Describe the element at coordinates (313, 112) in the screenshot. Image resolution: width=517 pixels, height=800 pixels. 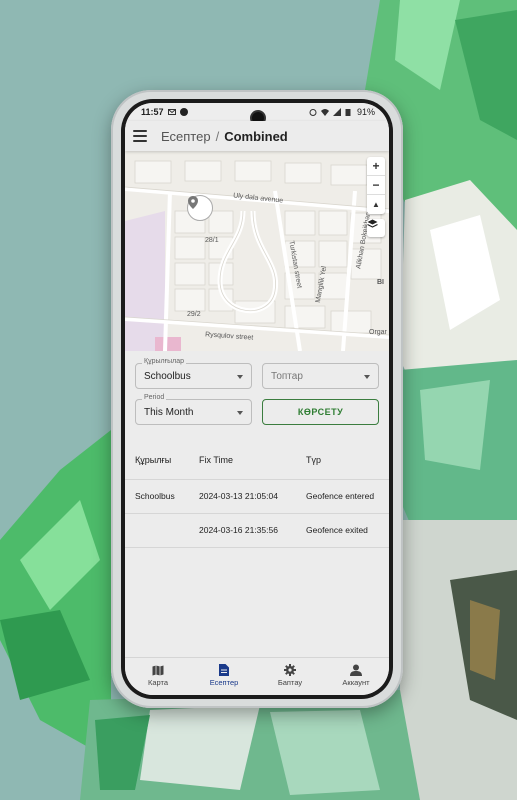
I see `alarm-icon` at that location.